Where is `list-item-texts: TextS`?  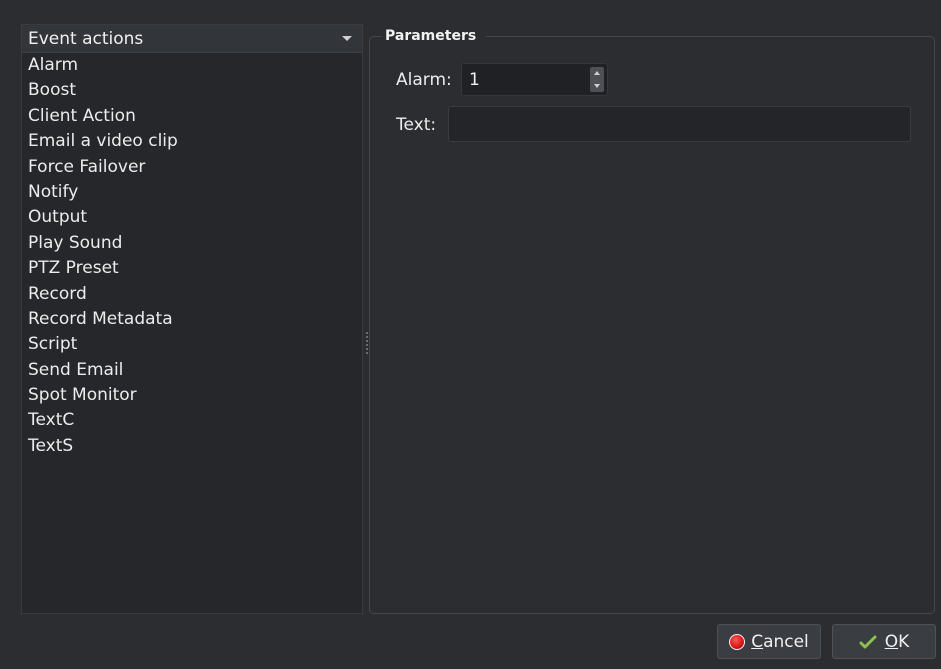
list-item-texts: TextS is located at coordinates (192, 446).